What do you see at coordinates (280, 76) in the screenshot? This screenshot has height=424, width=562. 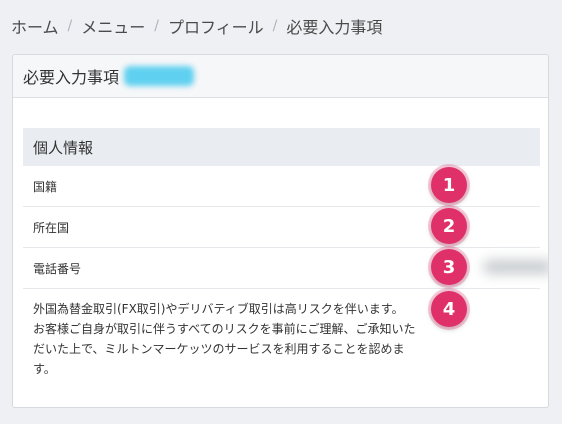 I see `card-header: 必要入力事項` at bounding box center [280, 76].